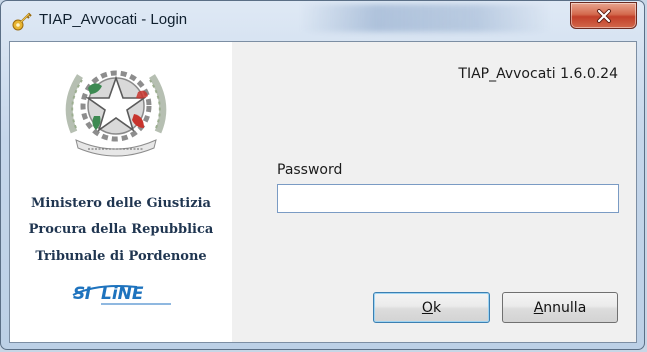 The height and width of the screenshot is (352, 647). Describe the element at coordinates (121, 229) in the screenshot. I see `ministry-line-2: Procura della Repubblica` at that location.